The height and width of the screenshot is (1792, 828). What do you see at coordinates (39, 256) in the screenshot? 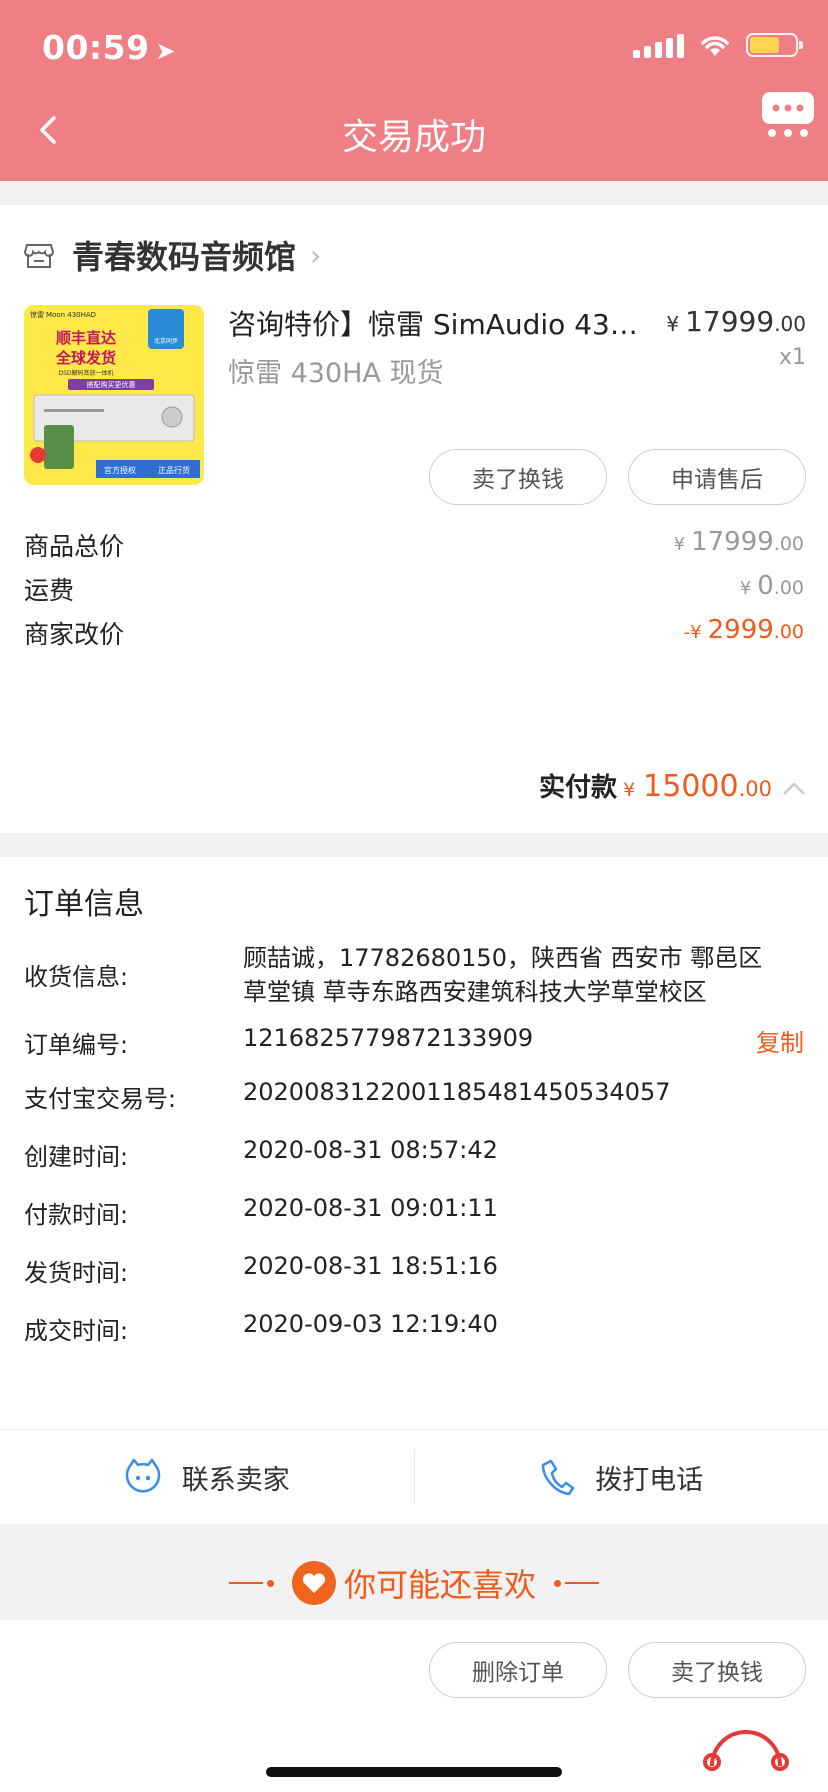
I see `shop-icon` at bounding box center [39, 256].